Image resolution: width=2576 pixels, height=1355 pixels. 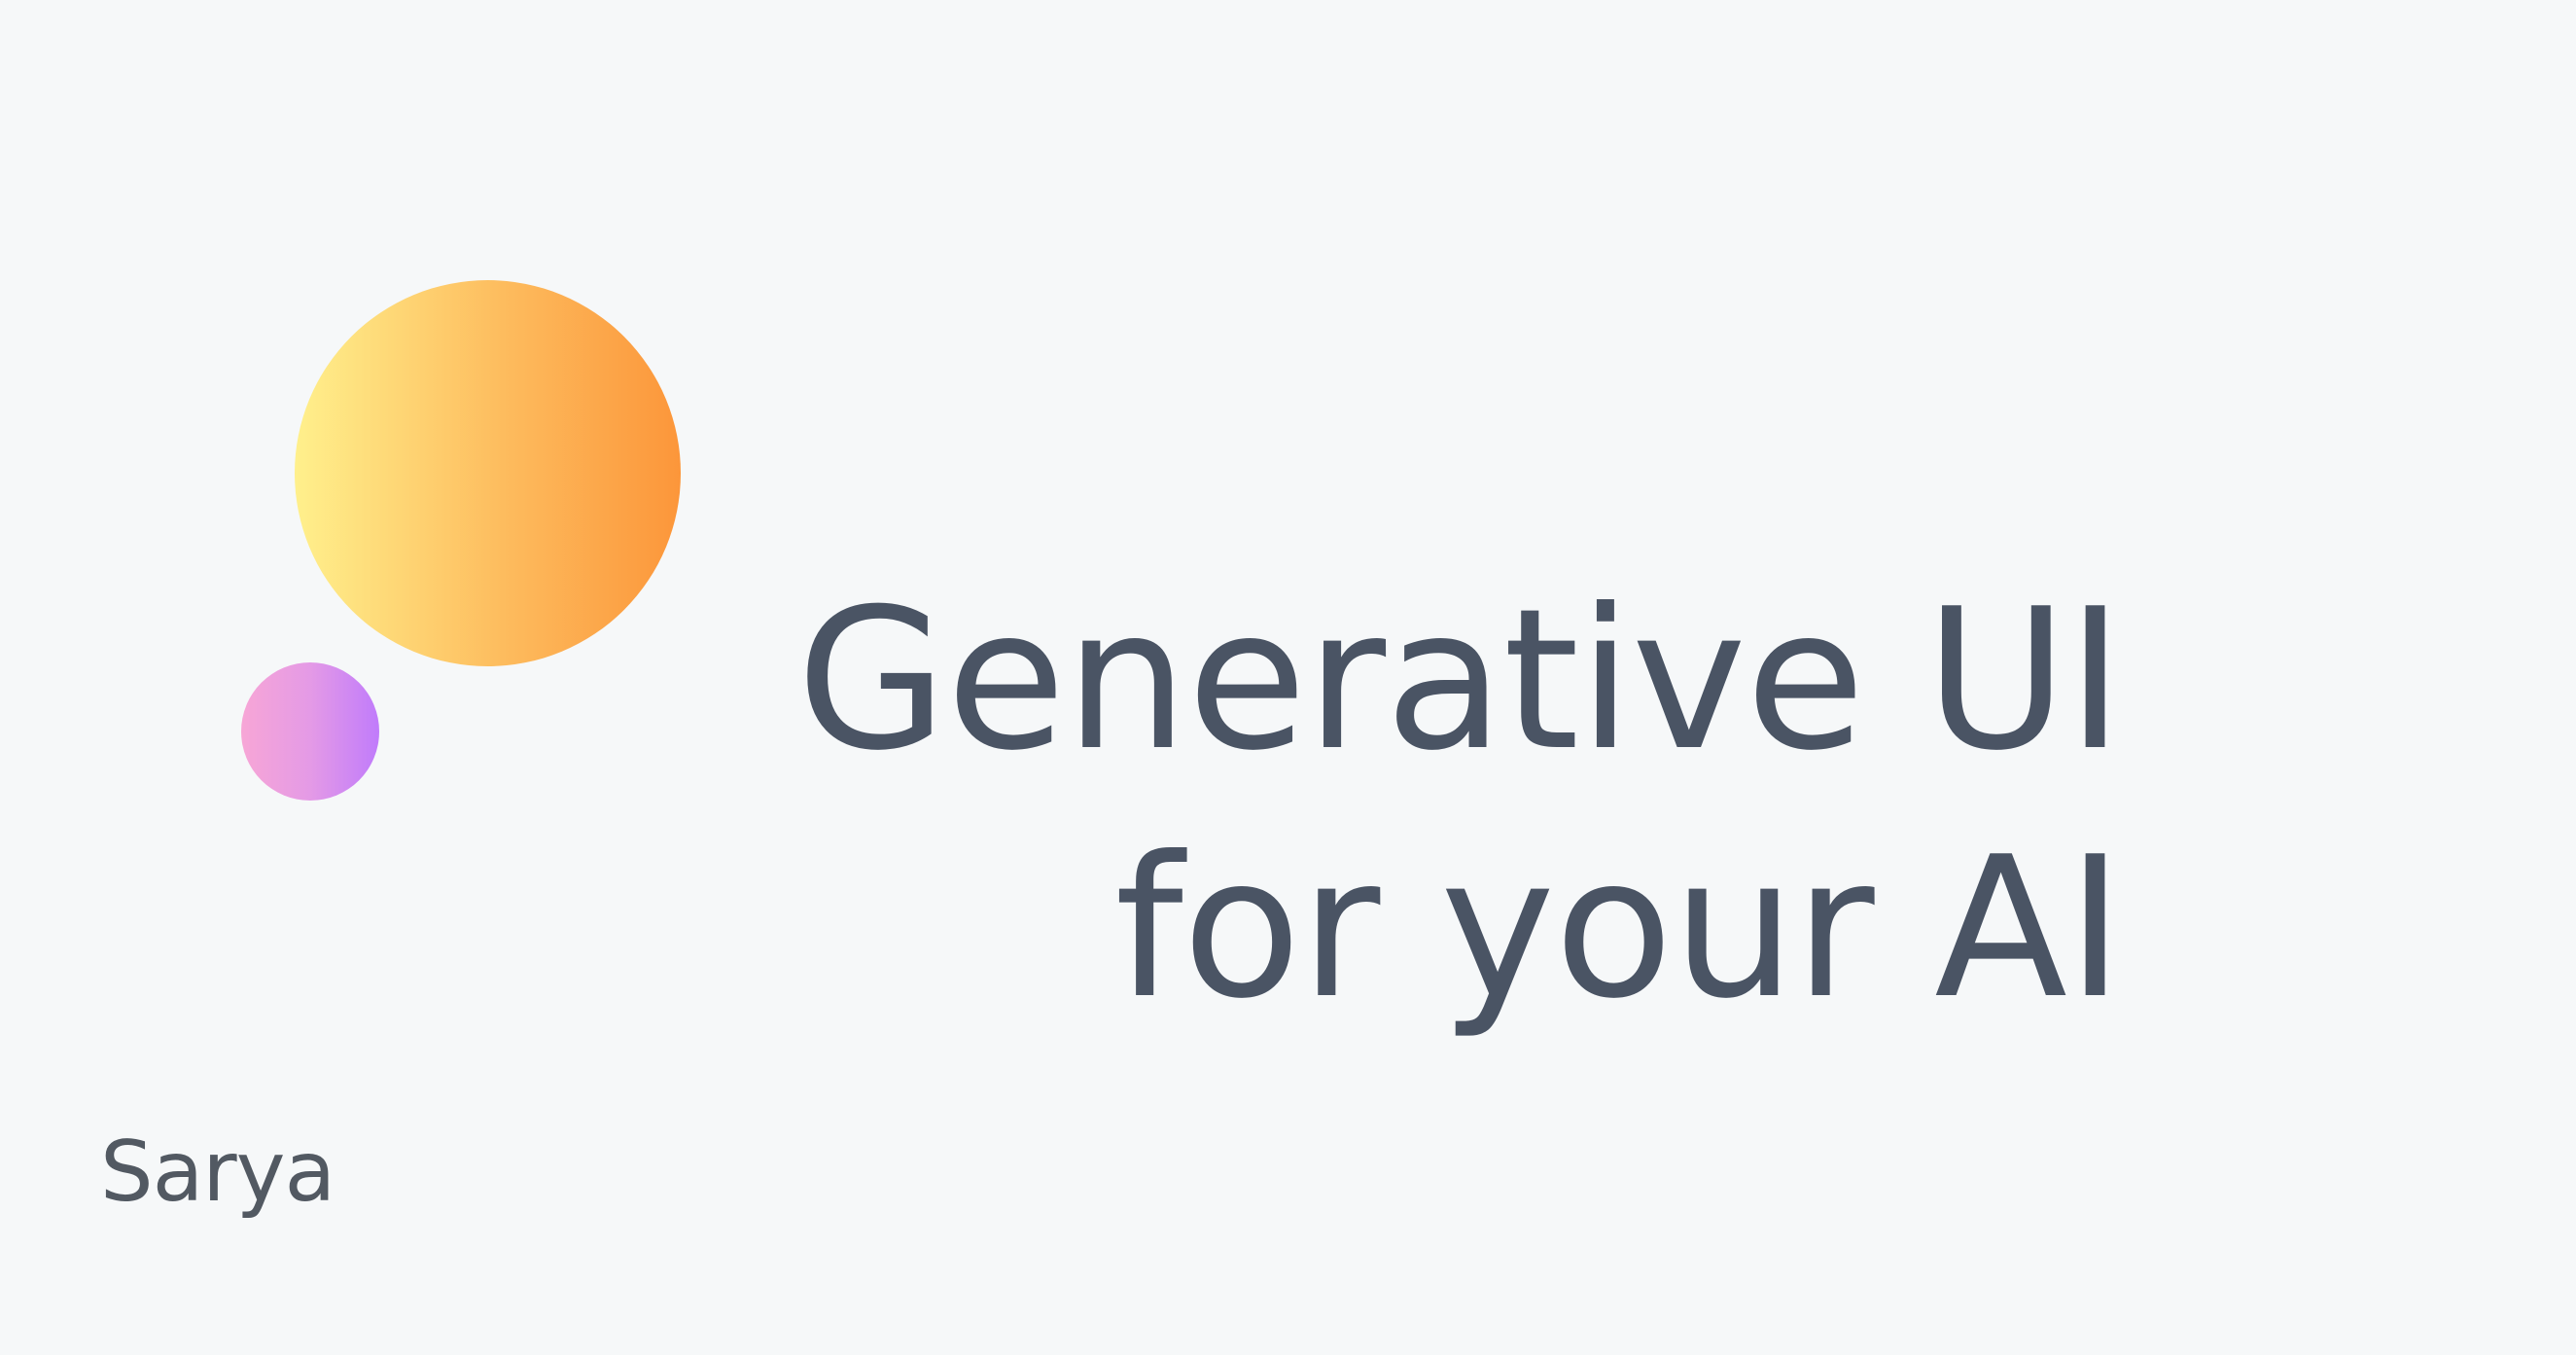 What do you see at coordinates (310, 731) in the screenshot?
I see `decorative-orb-pink` at bounding box center [310, 731].